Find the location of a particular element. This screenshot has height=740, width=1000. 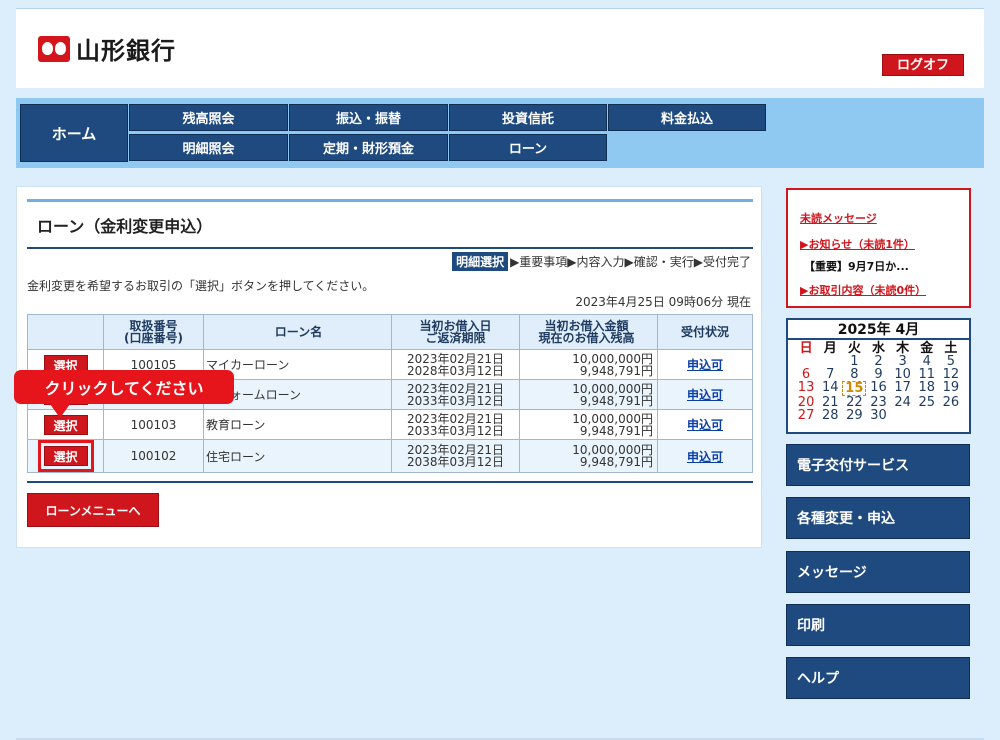

bank-logo-icon is located at coordinates (54, 48).